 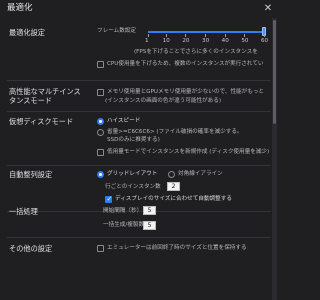 What do you see at coordinates (163, 101) in the screenshot?
I see `multi-instance-desc-line2: (インスタンスの画面の色が違う可能性がある)` at bounding box center [163, 101].